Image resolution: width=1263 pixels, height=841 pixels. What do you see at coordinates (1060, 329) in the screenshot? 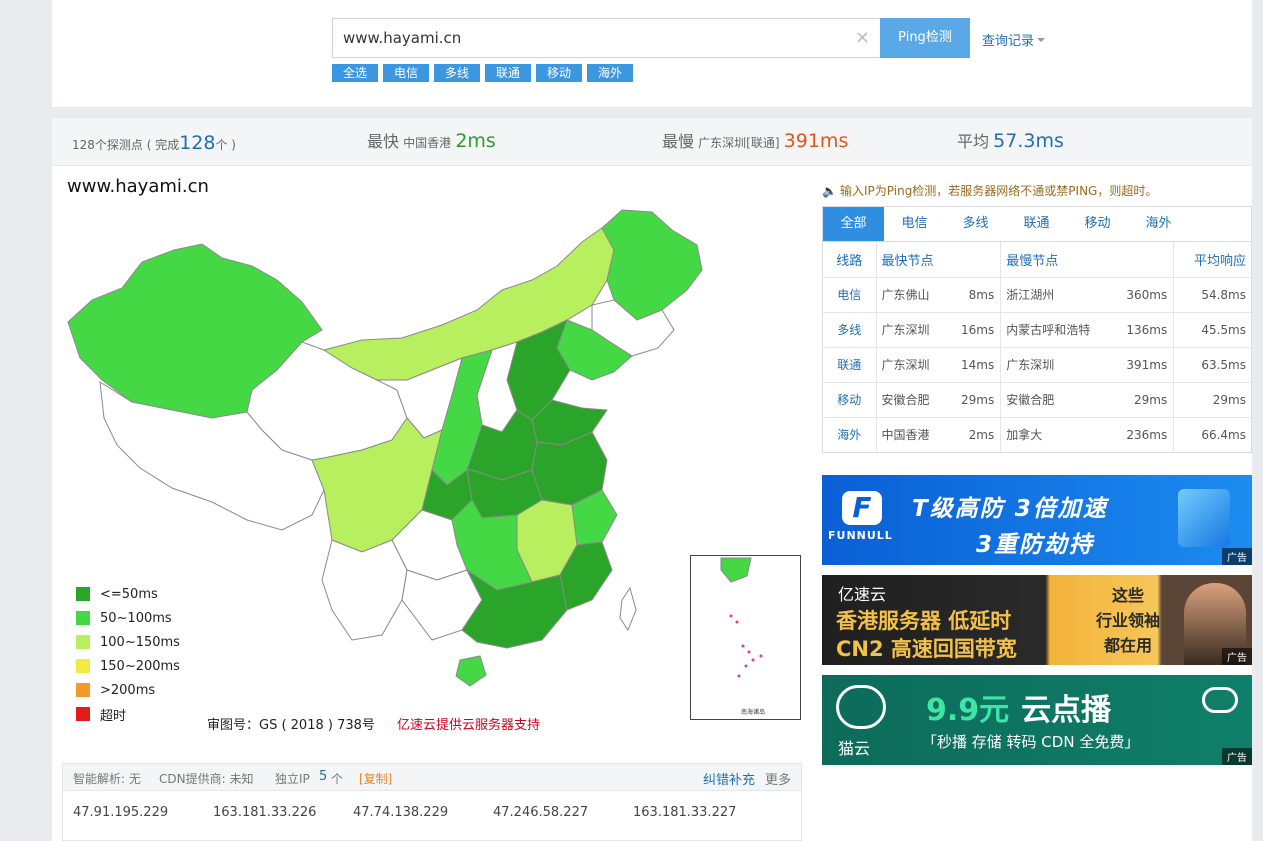
I see `row-slow-node: 内蒙古呼和浩特` at bounding box center [1060, 329].